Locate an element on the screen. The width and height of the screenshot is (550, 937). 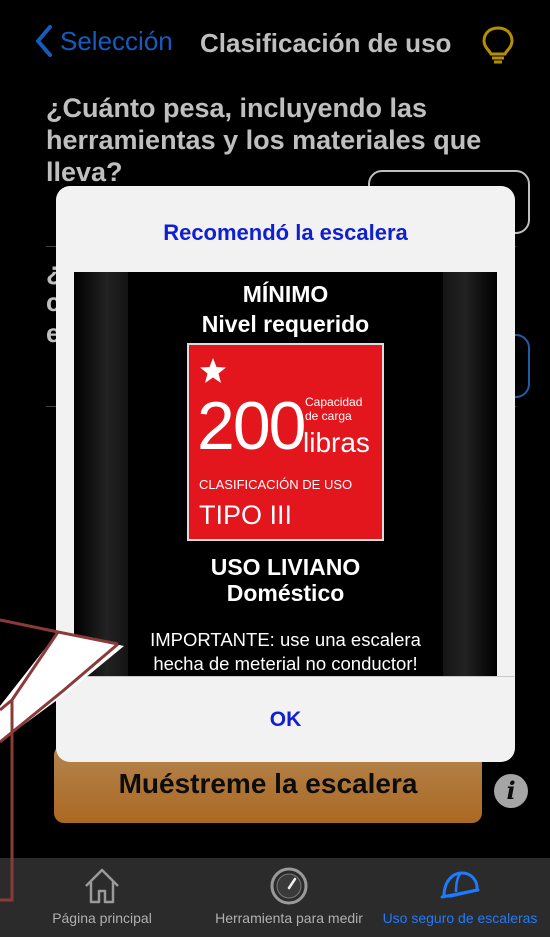
classification-type: TIPO III is located at coordinates (246, 515).